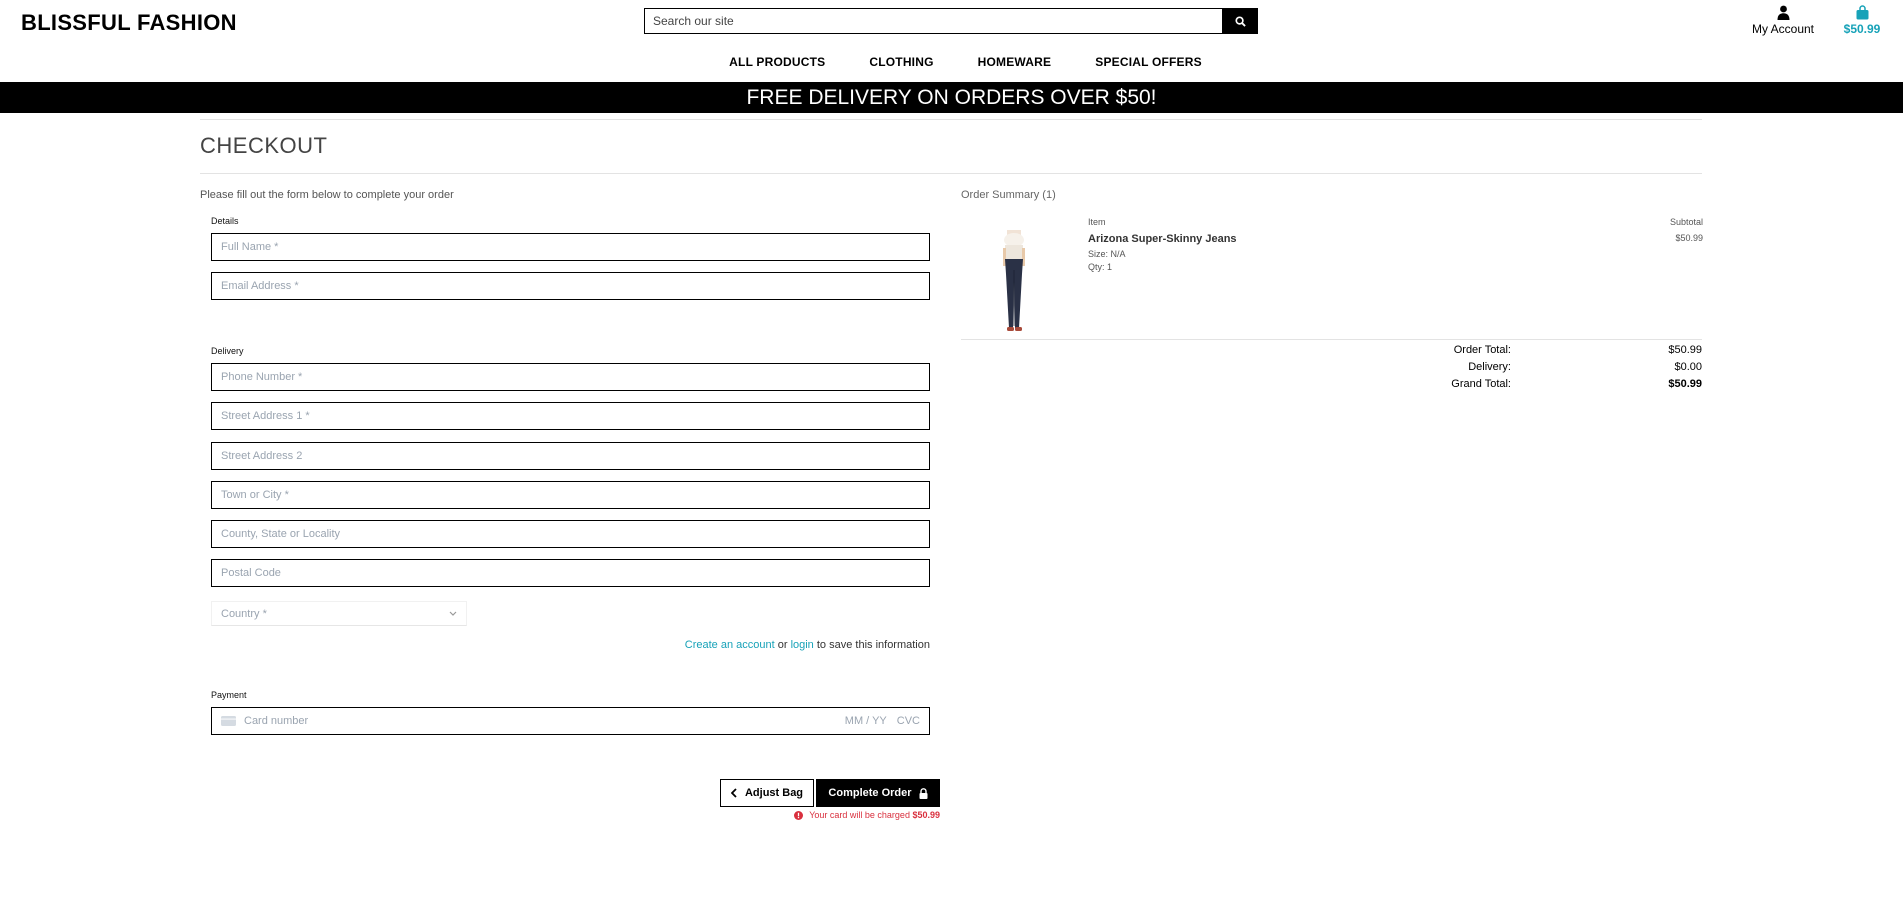 This screenshot has height=918, width=1903. Describe the element at coordinates (570, 534) in the screenshot. I see `county-field` at that location.